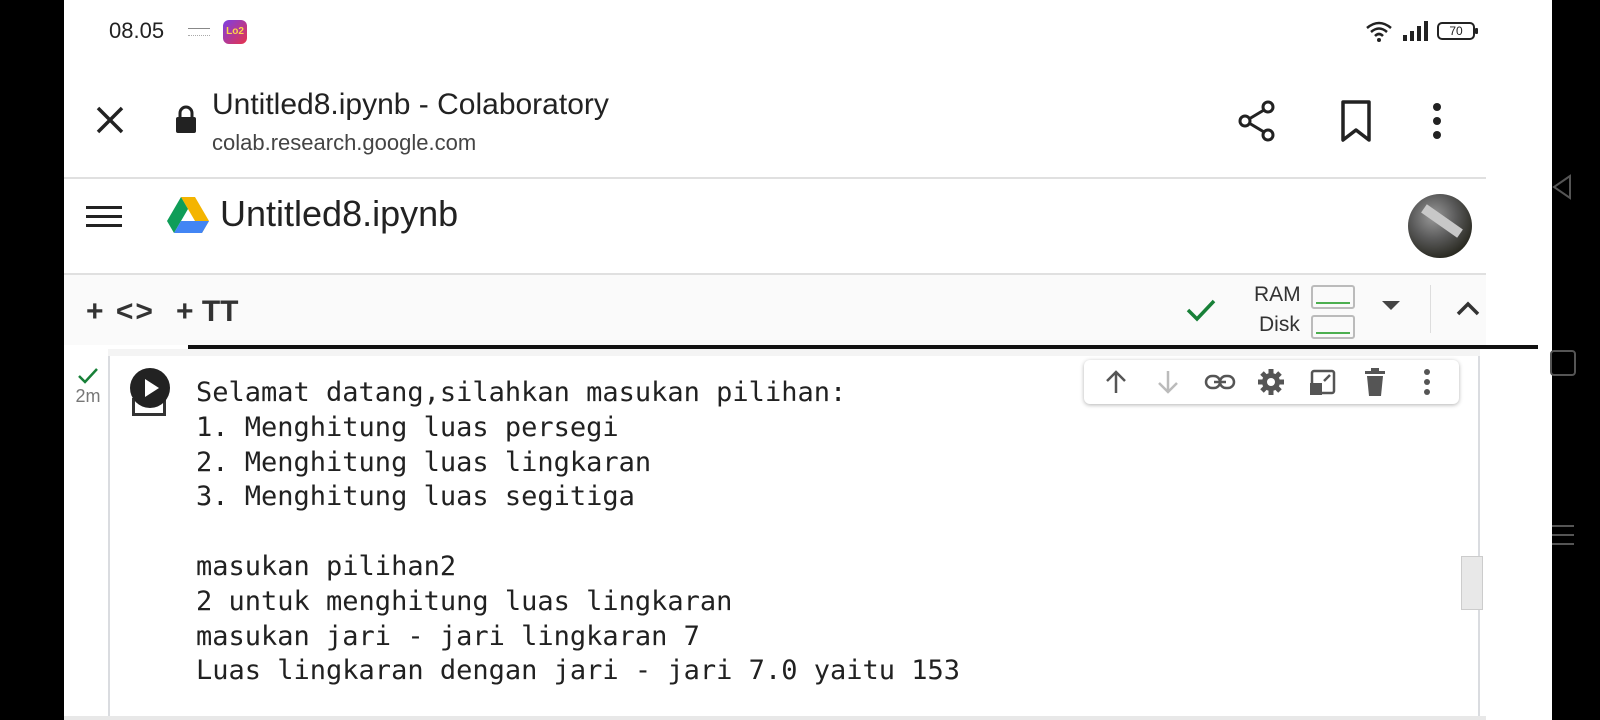 The width and height of the screenshot is (1600, 720). Describe the element at coordinates (521, 392) in the screenshot. I see `output-line: Selamat datang,silahkan masukan pilihan:` at that location.